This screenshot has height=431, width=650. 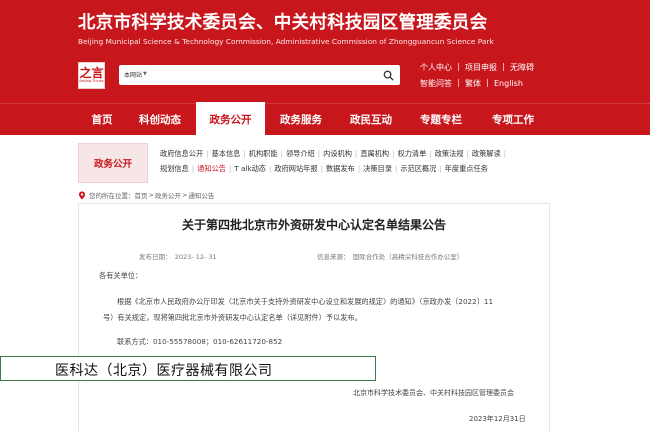 What do you see at coordinates (441, 120) in the screenshot?
I see `nav-special-topics: 专题专栏` at bounding box center [441, 120].